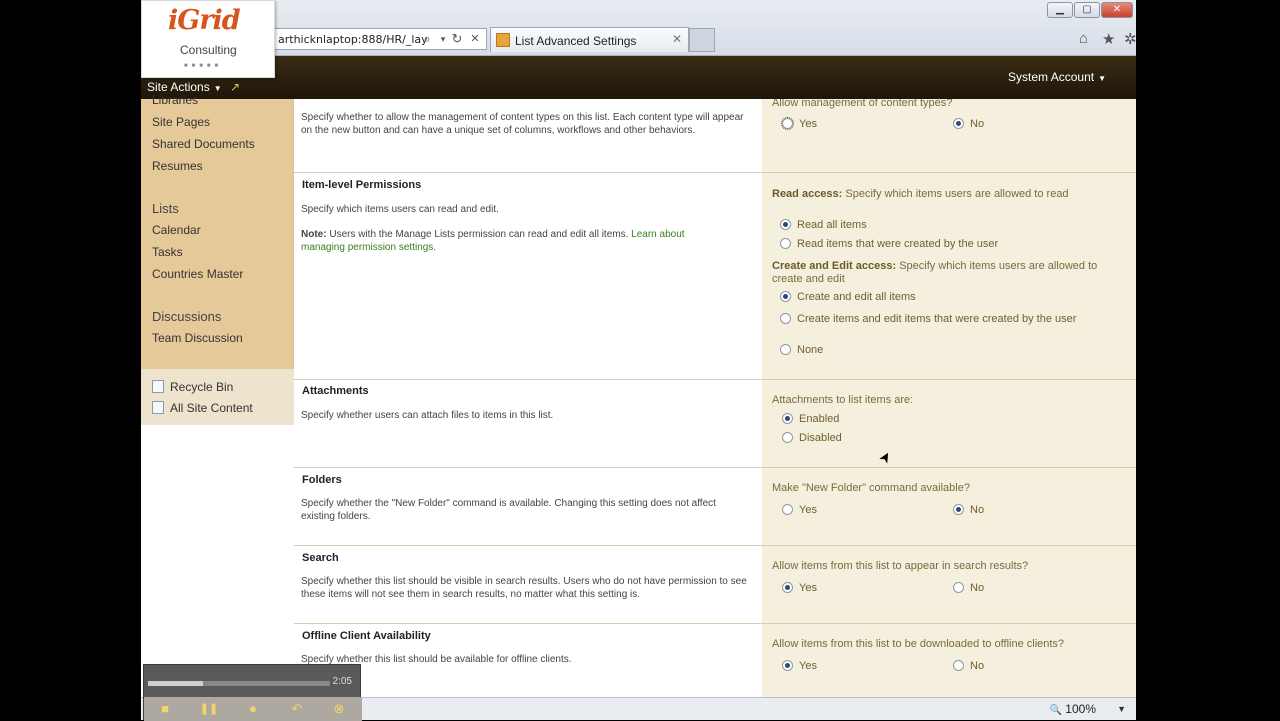  I want to click on read-own-option: Read items that were created by the user, so click(889, 244).